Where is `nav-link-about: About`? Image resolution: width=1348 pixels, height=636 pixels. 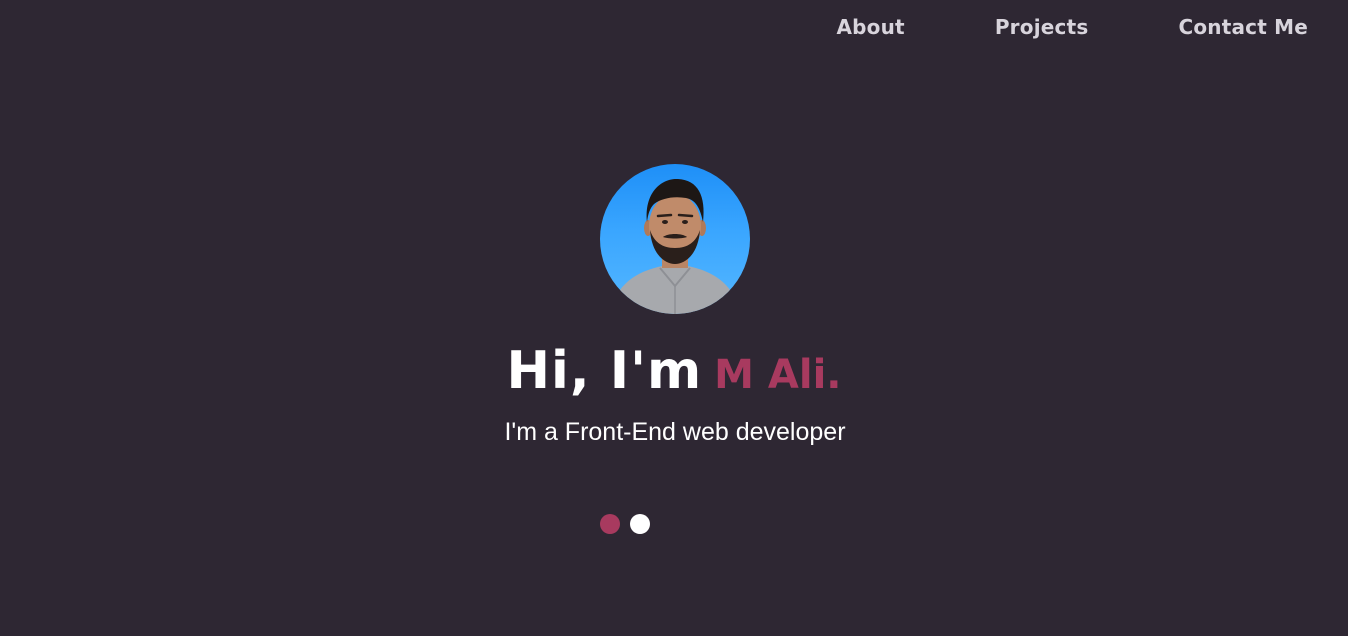 nav-link-about: About is located at coordinates (870, 27).